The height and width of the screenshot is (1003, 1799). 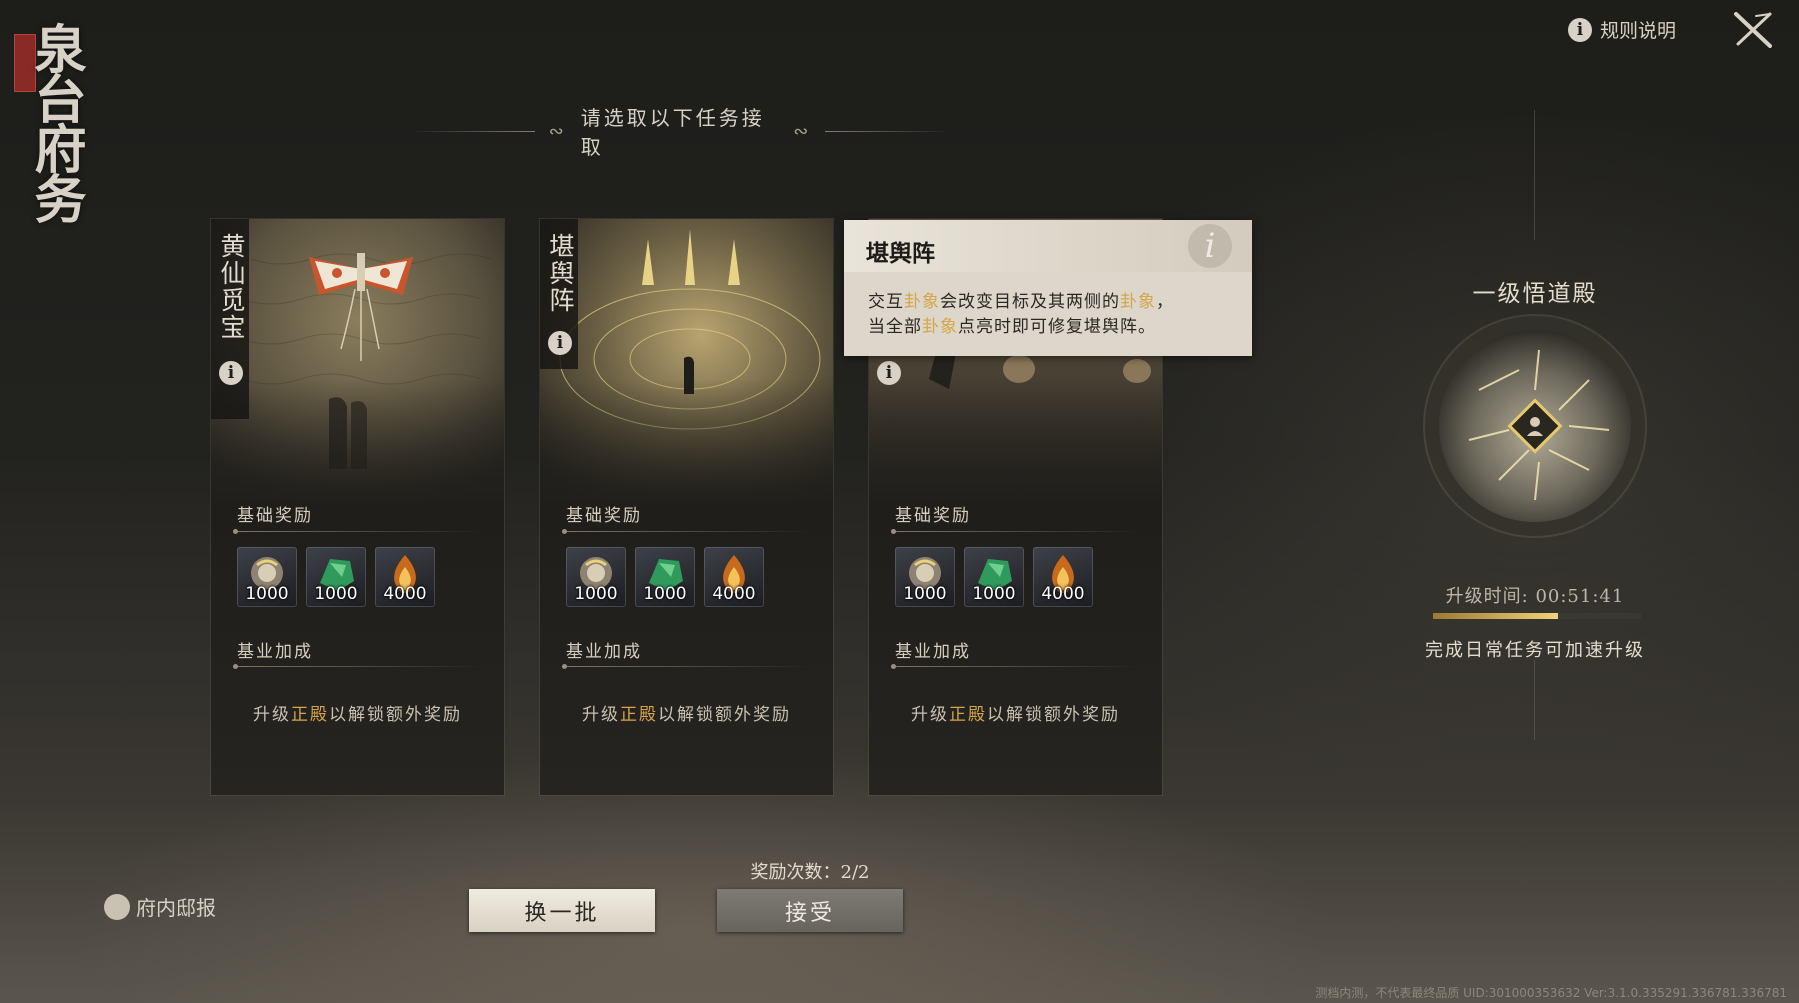 I want to click on task-prompt-heading: ∾ 请选取以下任务接取 ∾, so click(x=680, y=131).